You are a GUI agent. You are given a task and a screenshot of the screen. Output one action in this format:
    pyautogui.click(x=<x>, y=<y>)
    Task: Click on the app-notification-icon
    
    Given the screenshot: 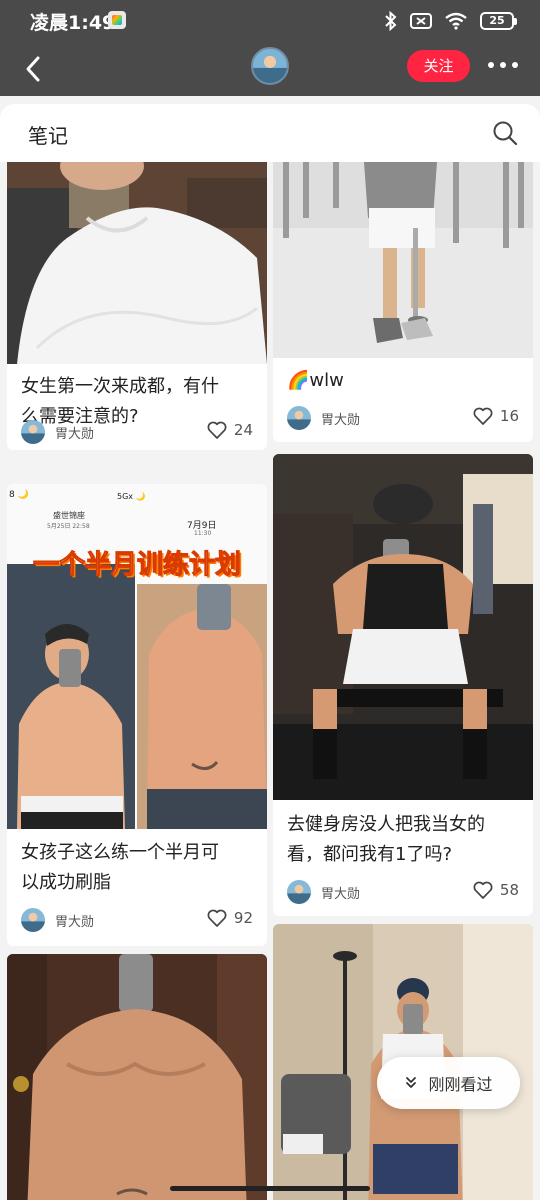 What is the action you would take?
    pyautogui.click(x=117, y=20)
    